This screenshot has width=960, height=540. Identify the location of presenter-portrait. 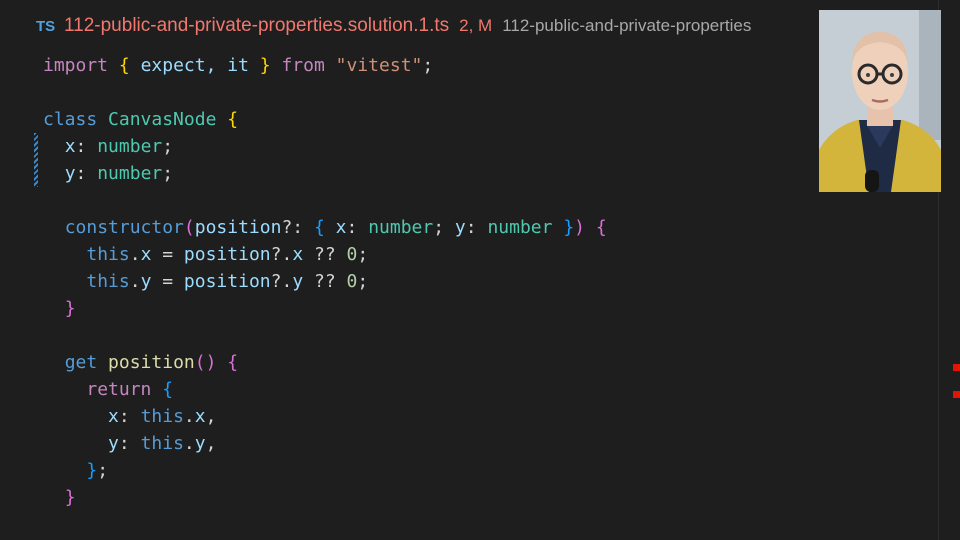
(880, 101).